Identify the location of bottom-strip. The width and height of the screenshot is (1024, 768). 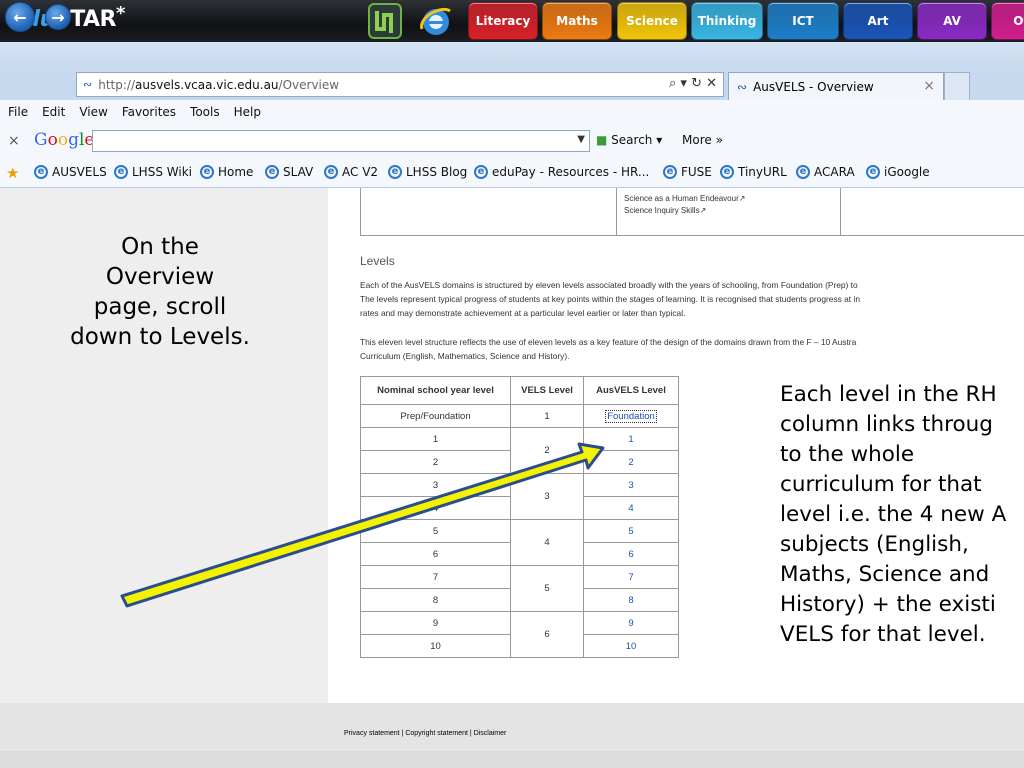
(512, 759).